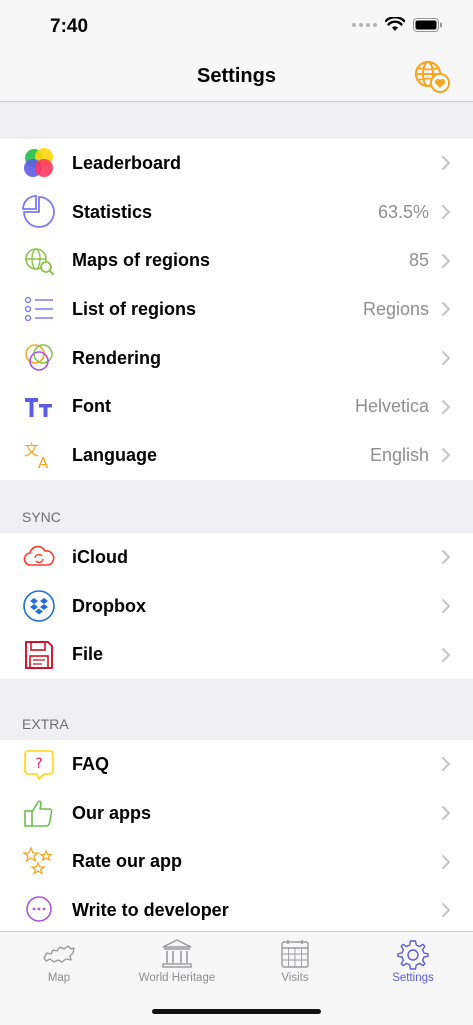 The image size is (473, 1025). I want to click on statistics-value: 63.5%, so click(403, 211).